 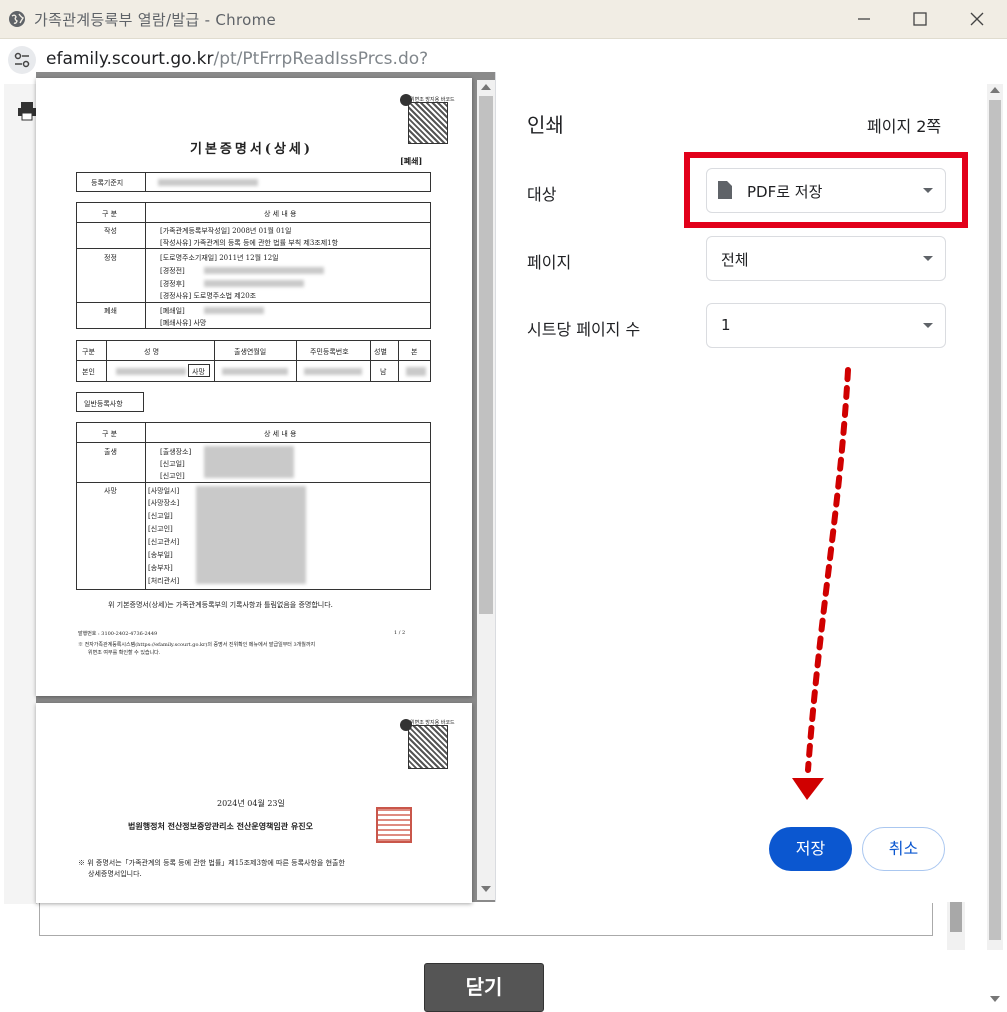 I want to click on row-text: [송부자], so click(x=160, y=568).